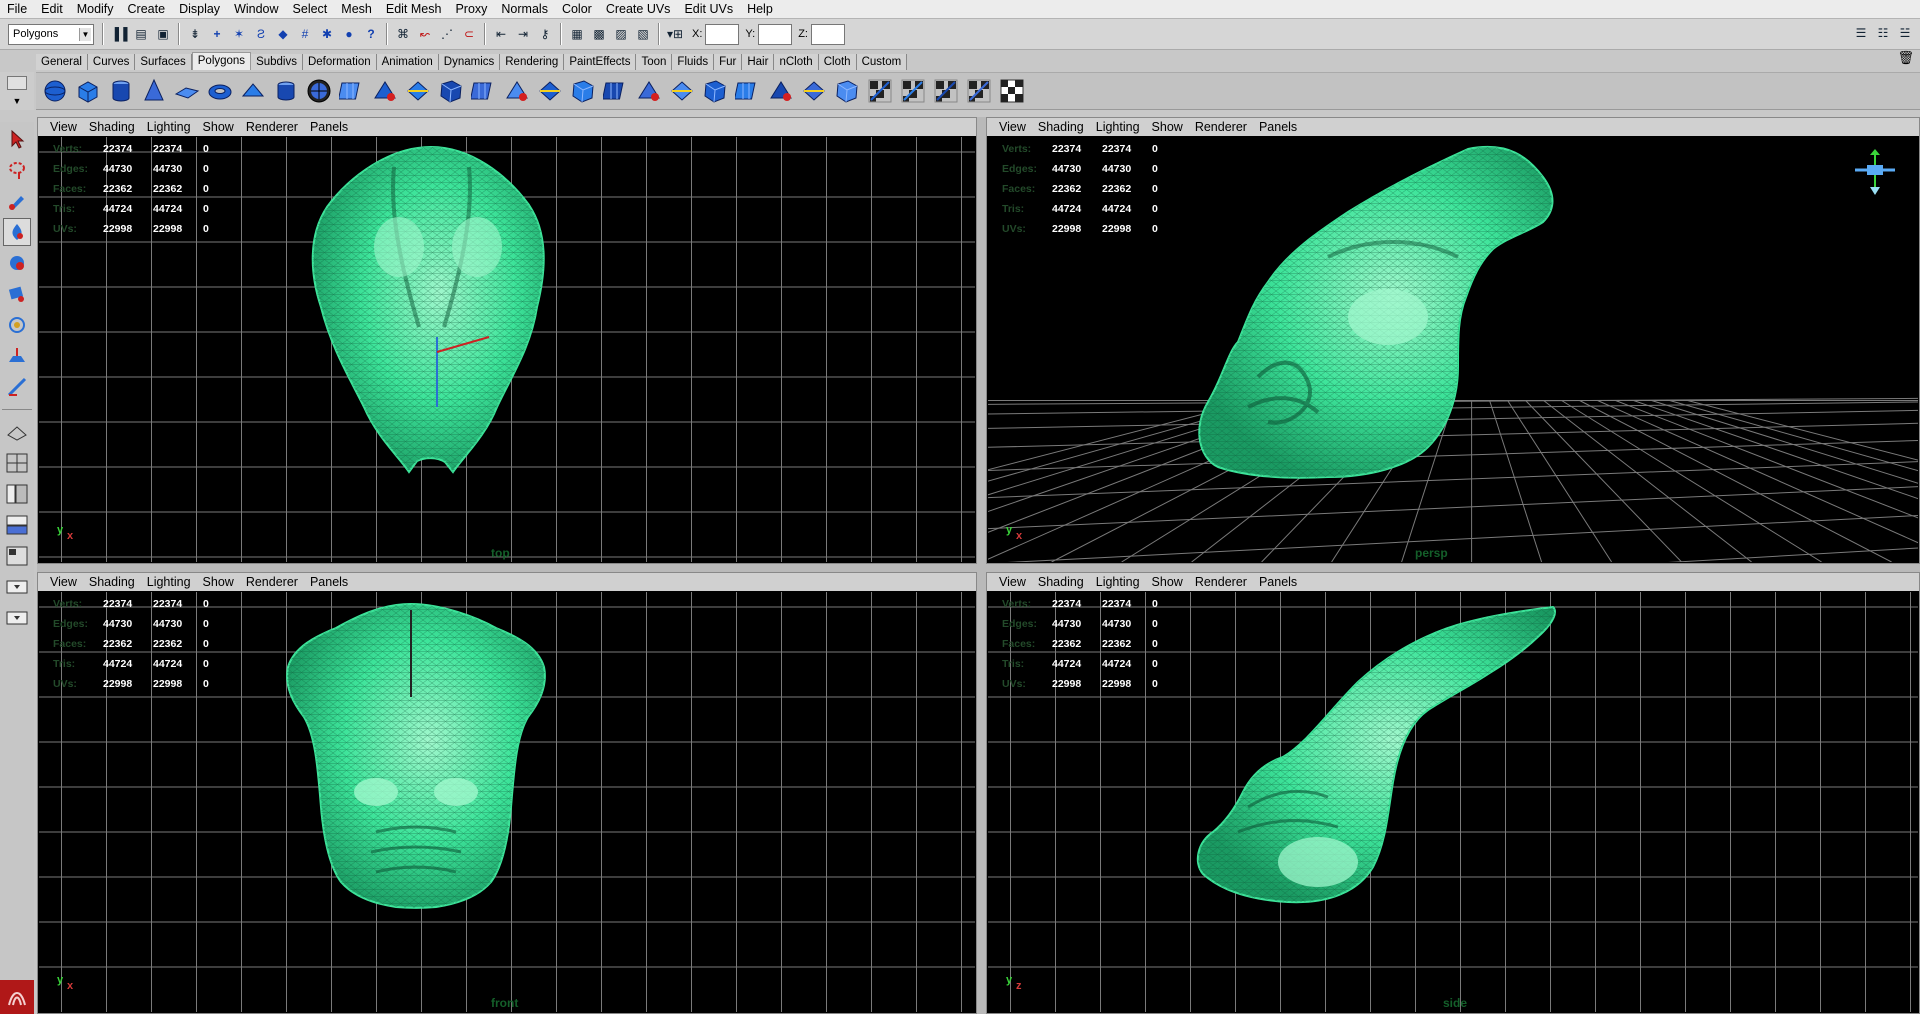 The height and width of the screenshot is (1014, 1920). I want to click on poly-cone-icon, so click(153, 91).